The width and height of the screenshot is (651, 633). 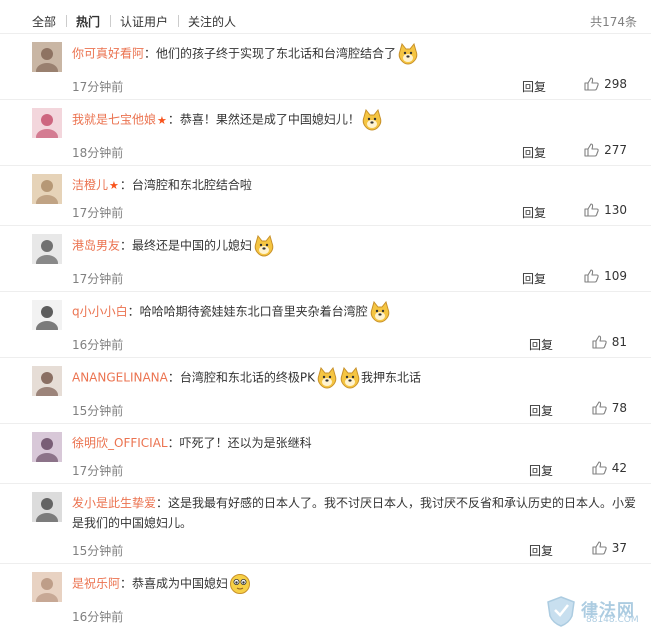 What do you see at coordinates (263, 119) in the screenshot?
I see `comment-text: ：恭喜！果然还是成了中国媳妇儿！` at bounding box center [263, 119].